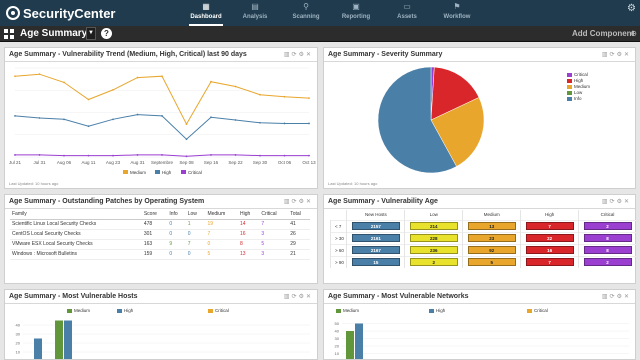 The width and height of the screenshot is (640, 360). Describe the element at coordinates (89, 162) in the screenshot. I see `x-tick-label: Aug 11` at that location.